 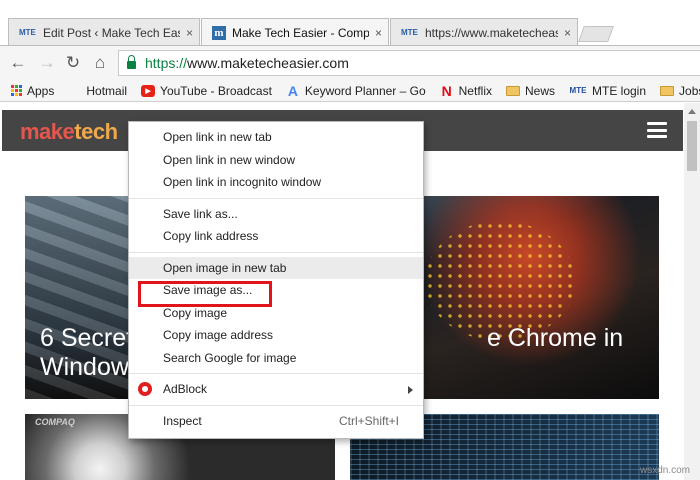 What do you see at coordinates (111, 32) in the screenshot?
I see `tab-title: Edit Post ‹ Make Tech Eas` at bounding box center [111, 32].